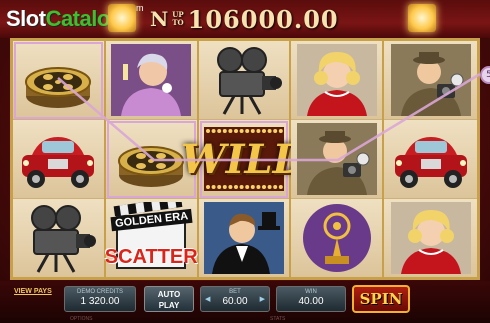 The height and width of the screenshot is (323, 490). I want to click on view-pays-link: VIEW PAYS, so click(33, 291).